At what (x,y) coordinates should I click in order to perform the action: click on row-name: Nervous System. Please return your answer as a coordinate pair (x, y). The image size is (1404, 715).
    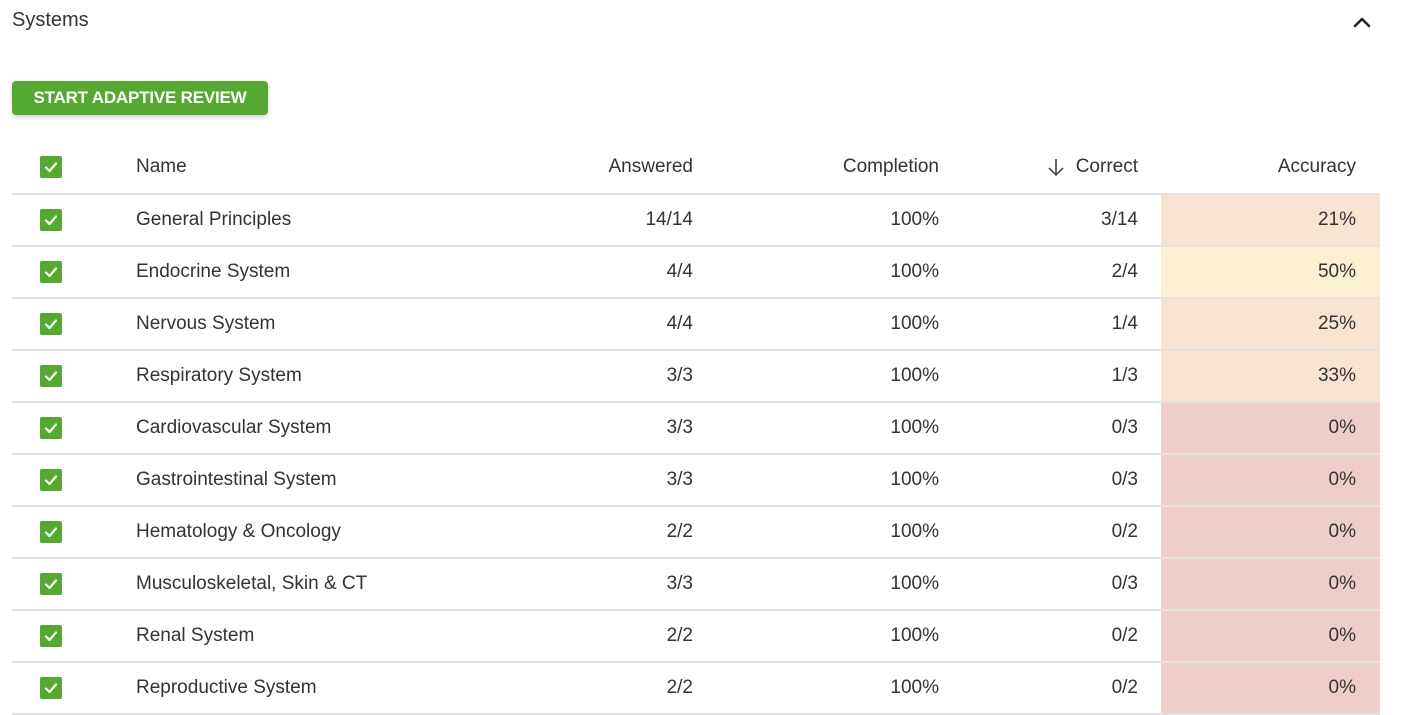
    Looking at the image, I should click on (205, 324).